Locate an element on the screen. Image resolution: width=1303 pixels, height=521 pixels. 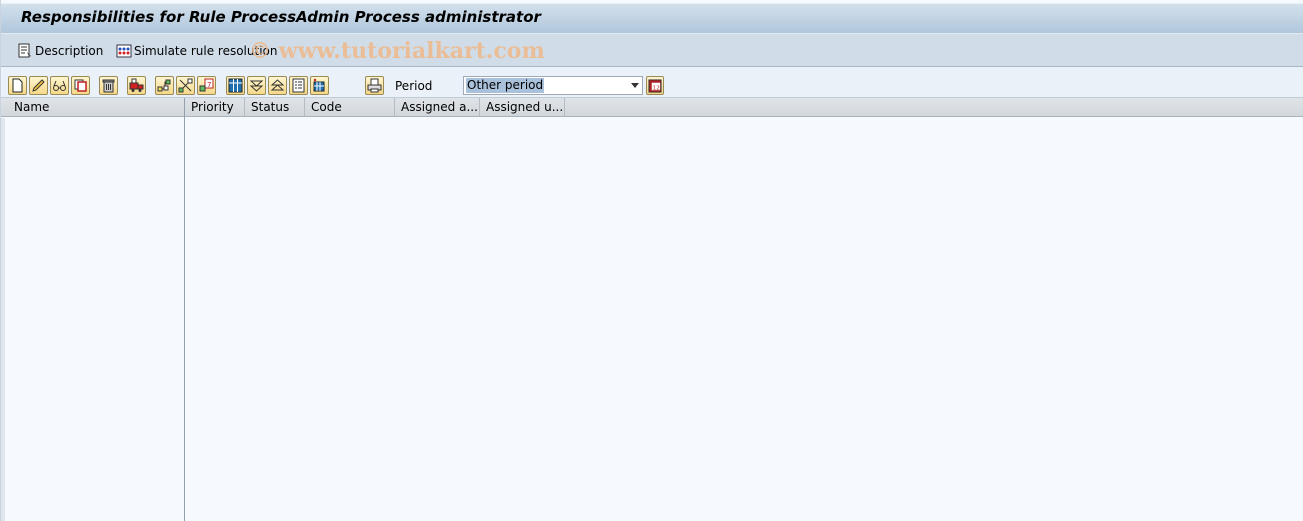
trash-icon is located at coordinates (108, 86).